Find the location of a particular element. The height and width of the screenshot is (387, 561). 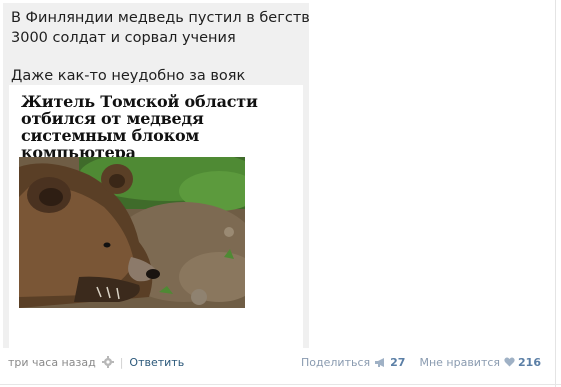

post-footer-right: Поделиться 27 Мне нравится 216 is located at coordinates (421, 362).